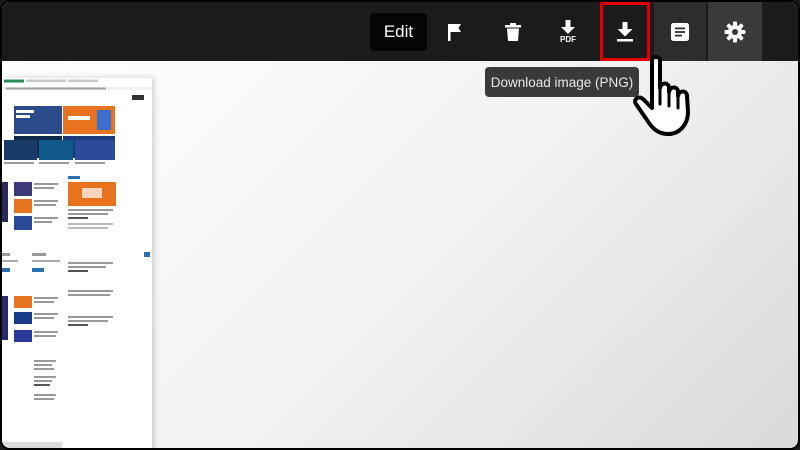 This screenshot has width=800, height=450. I want to click on settings-button, so click(735, 31).